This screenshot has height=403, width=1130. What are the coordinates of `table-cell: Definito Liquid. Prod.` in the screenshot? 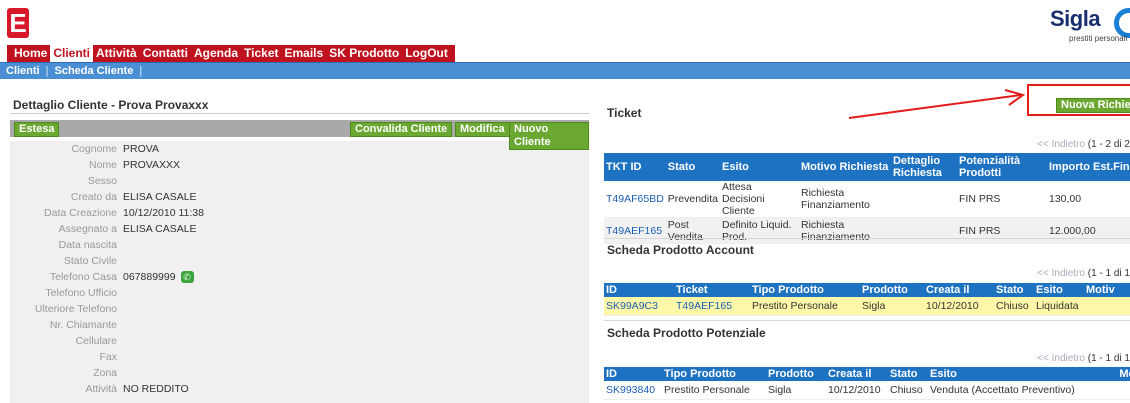 It's located at (759, 230).